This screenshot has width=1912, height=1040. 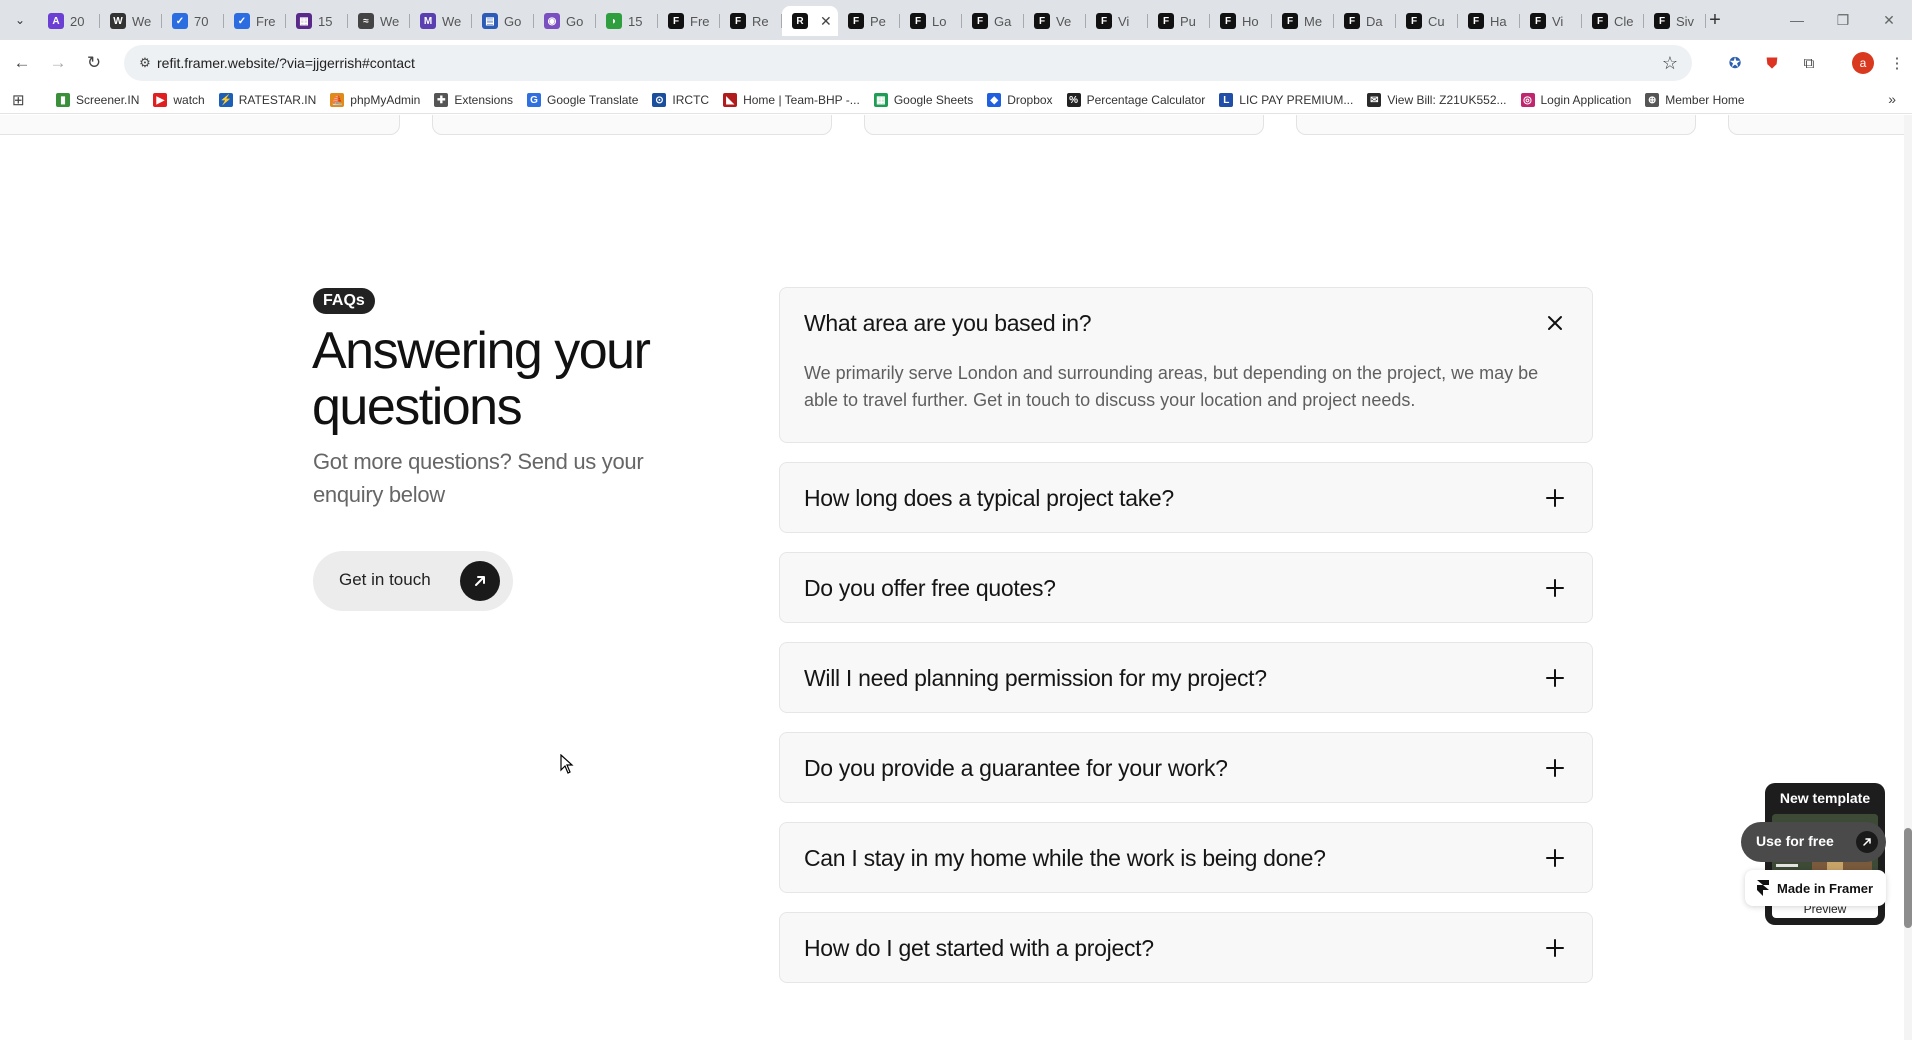 I want to click on browser-tab: F Cu, so click(x=1427, y=21).